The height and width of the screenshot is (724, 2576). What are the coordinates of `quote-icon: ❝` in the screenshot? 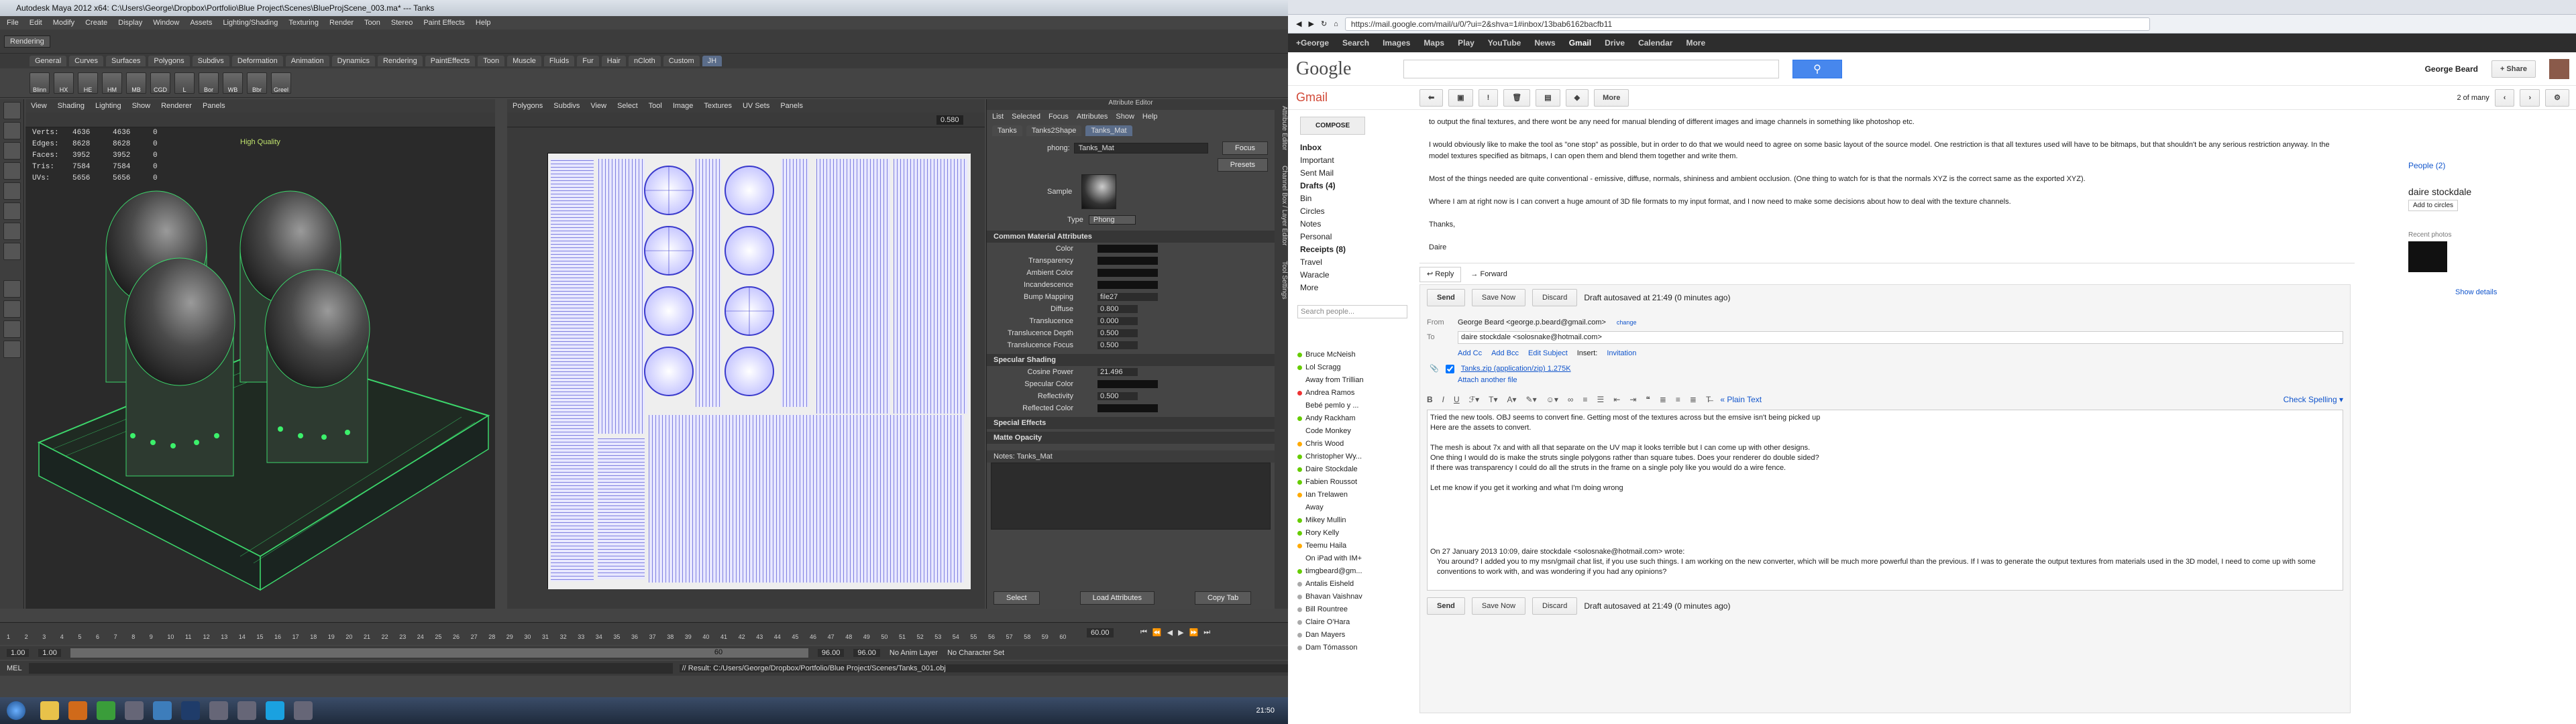 It's located at (1648, 400).